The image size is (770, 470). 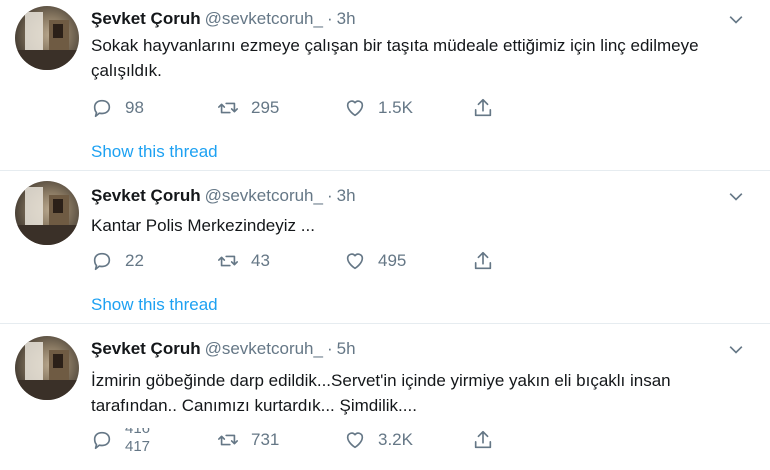 I want to click on like-button: 3.2K, so click(x=378, y=440).